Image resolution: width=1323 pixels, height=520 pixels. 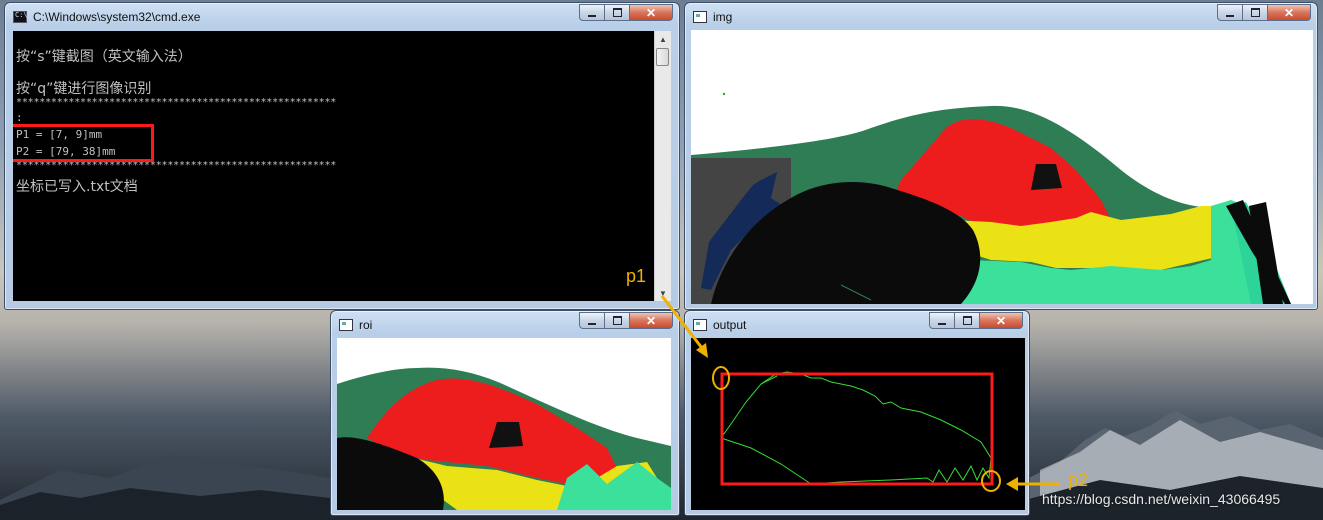 I want to click on annotation-p1: p1, so click(x=636, y=276).